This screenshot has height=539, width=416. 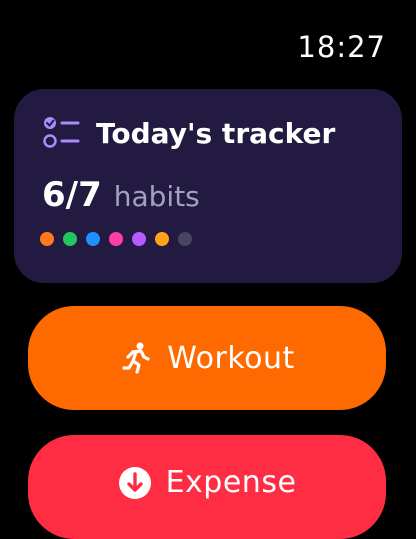 I want to click on expense-content: Expense, so click(x=207, y=482).